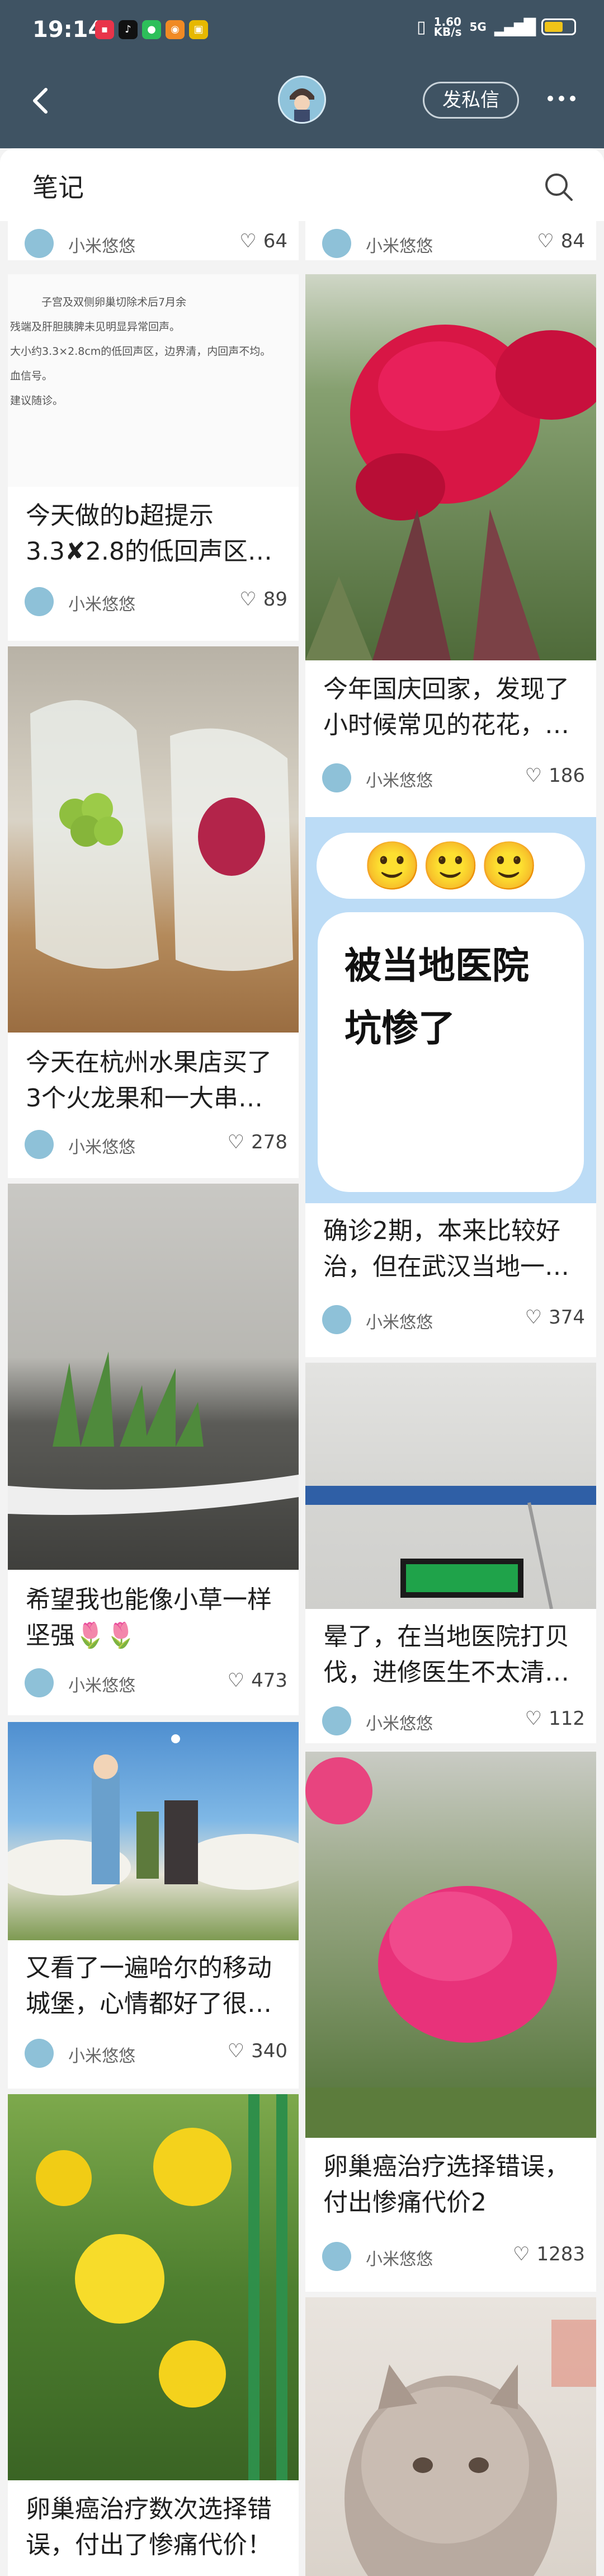 Image resolution: width=604 pixels, height=2576 pixels. I want to click on like-number: 186, so click(567, 775).